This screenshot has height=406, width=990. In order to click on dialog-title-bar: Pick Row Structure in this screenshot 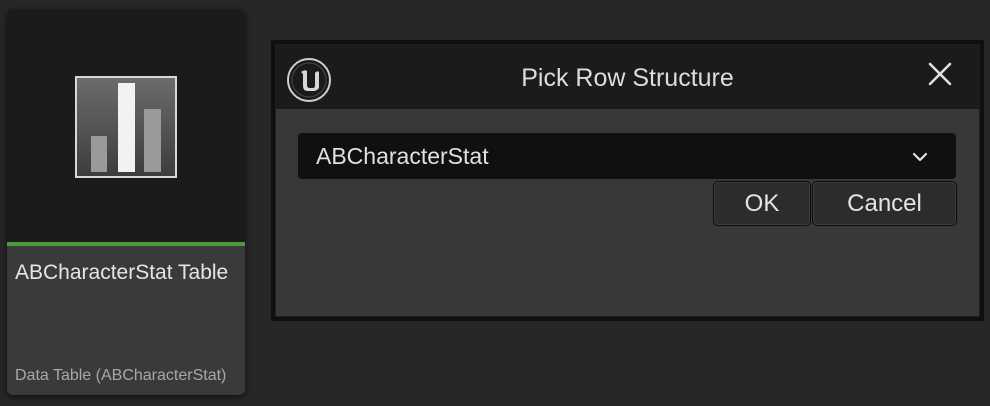, I will do `click(627, 77)`.